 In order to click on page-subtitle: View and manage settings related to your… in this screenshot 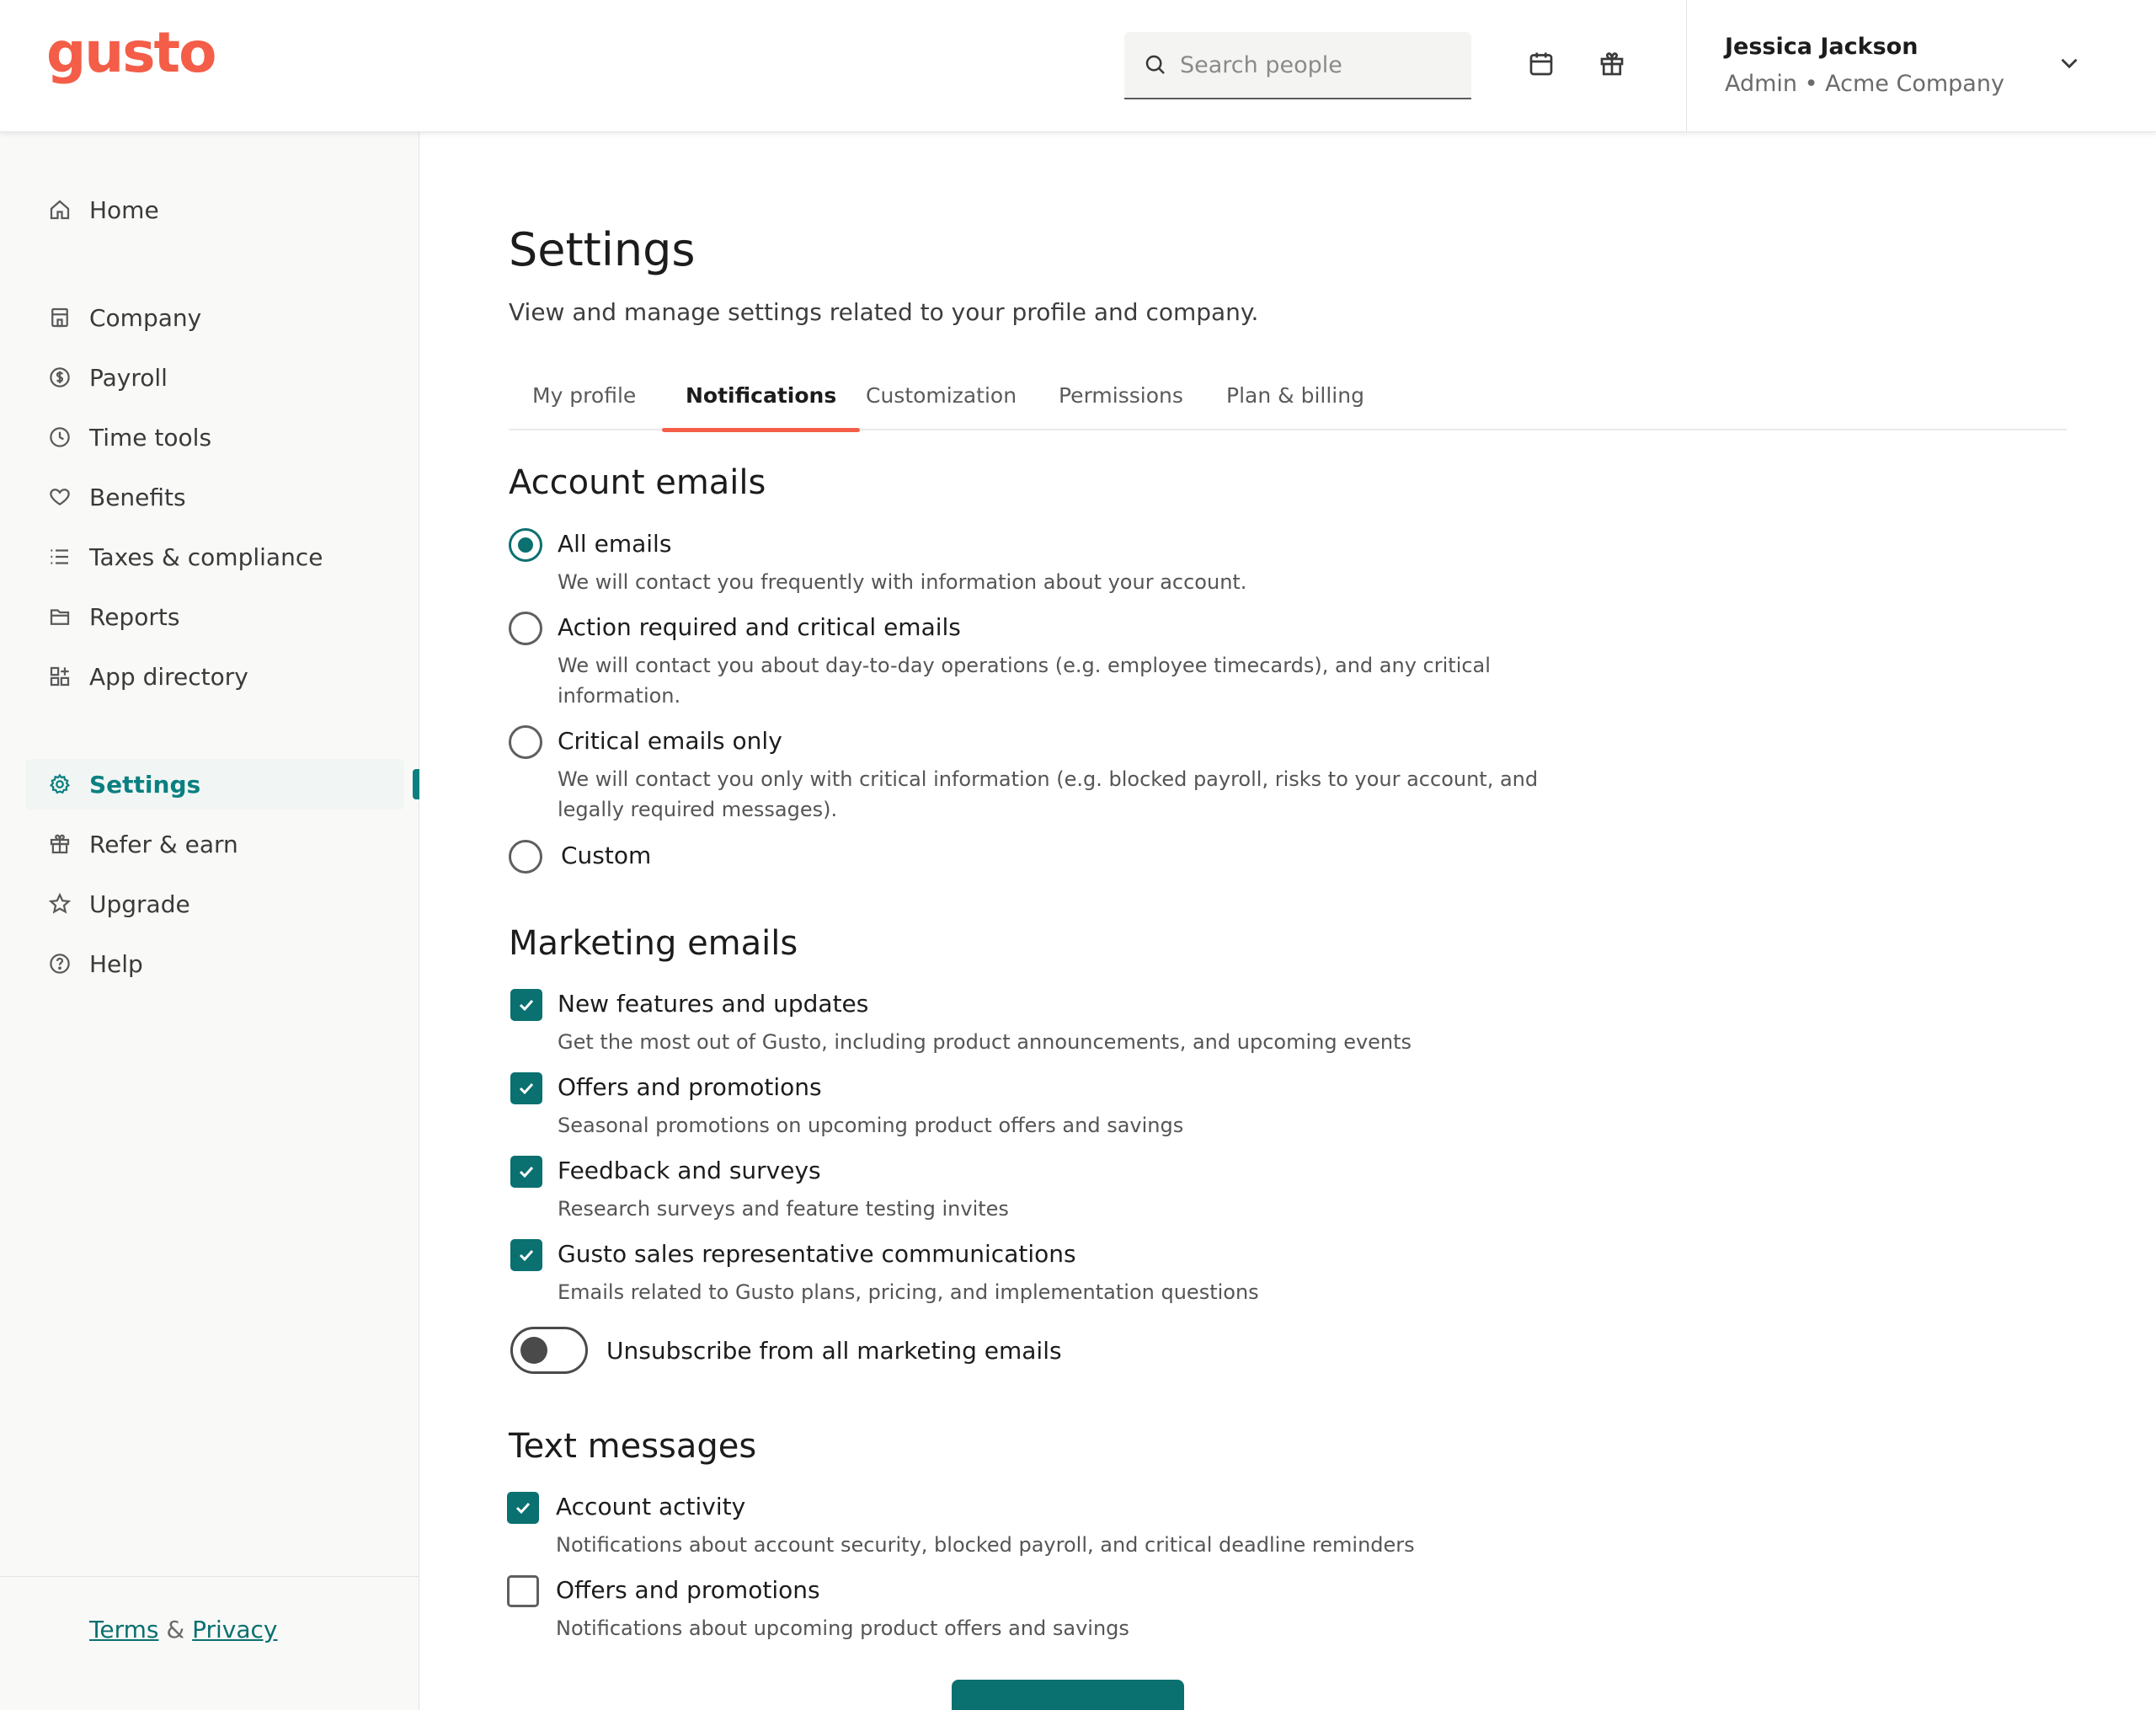, I will do `click(884, 312)`.